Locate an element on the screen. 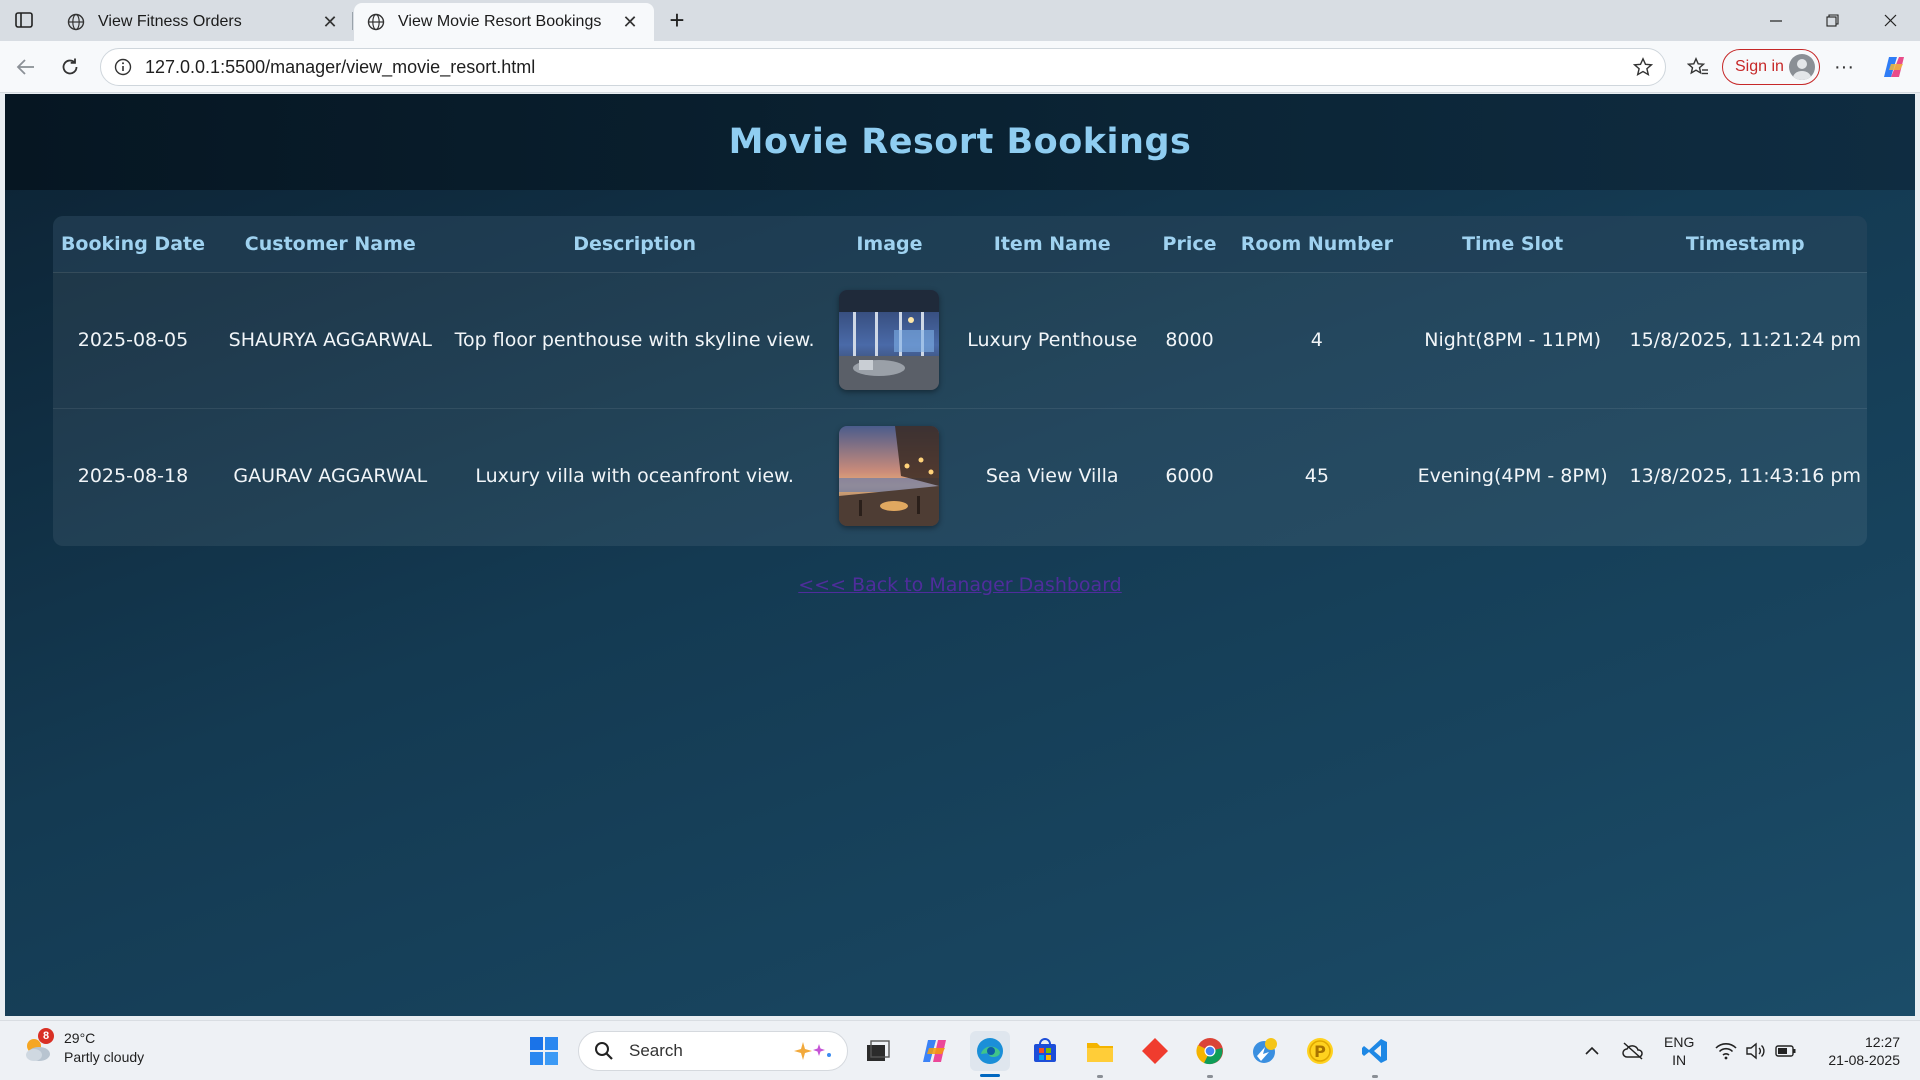 This screenshot has height=1080, width=1920. cell-item-name: Luxury Penthouse is located at coordinates (1052, 340).